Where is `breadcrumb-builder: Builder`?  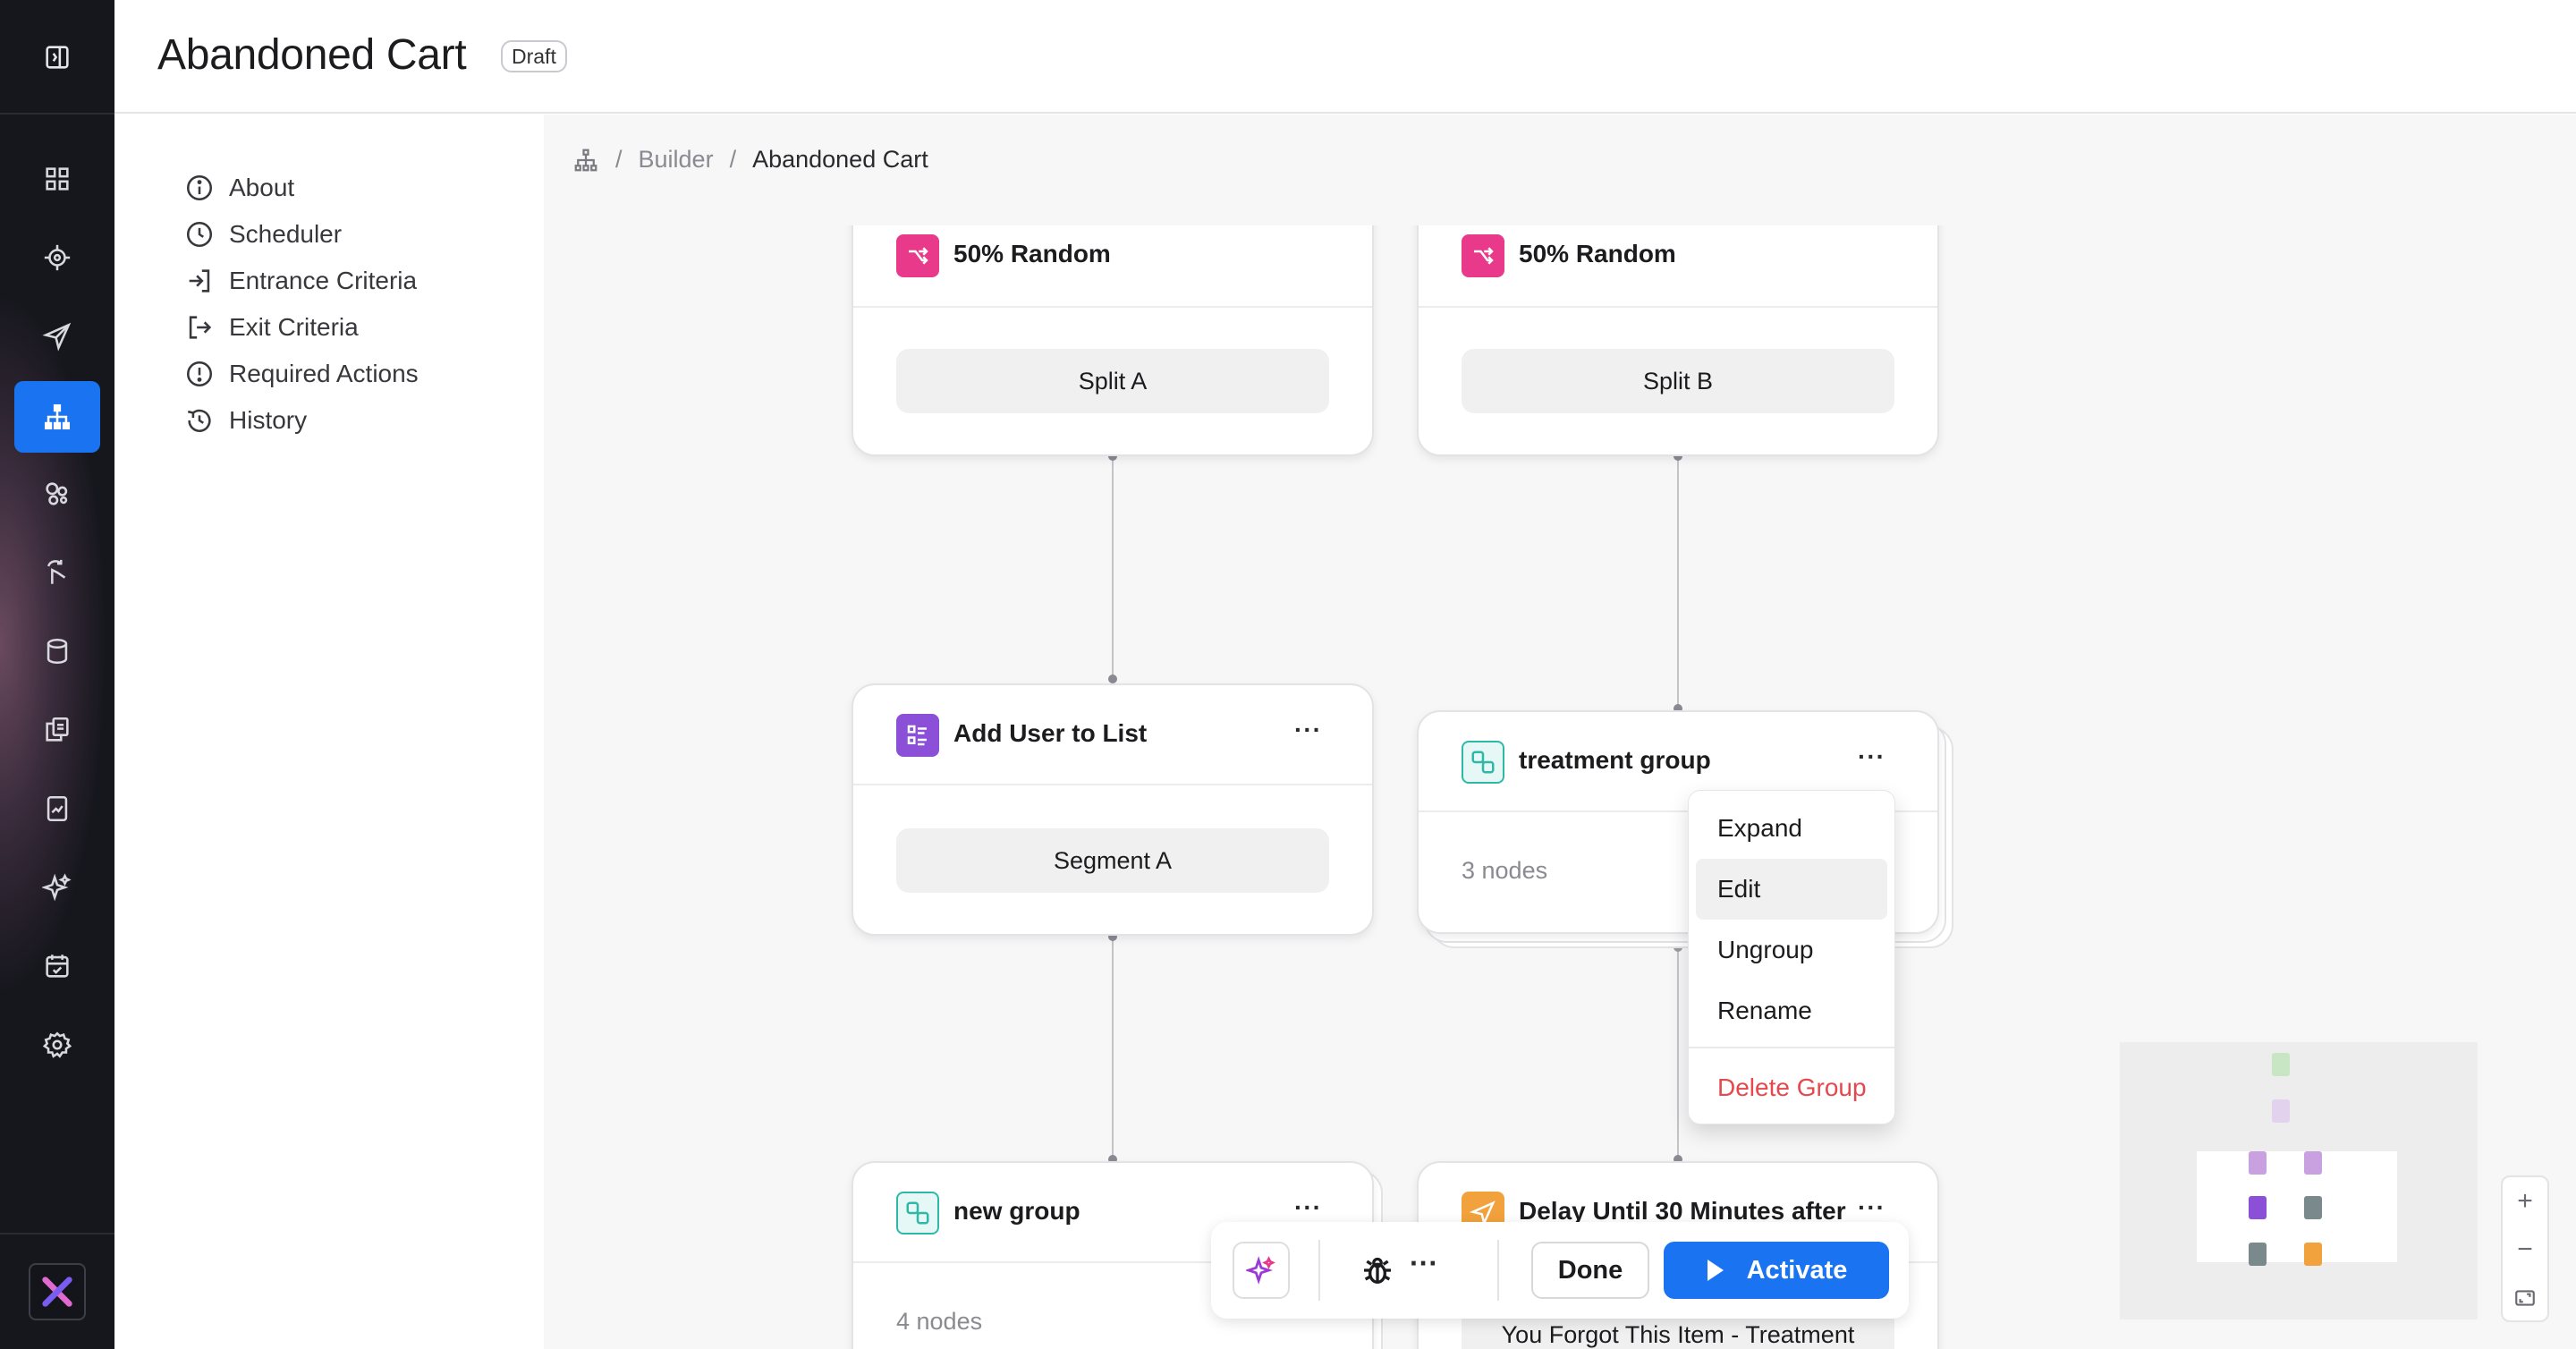 breadcrumb-builder: Builder is located at coordinates (676, 160).